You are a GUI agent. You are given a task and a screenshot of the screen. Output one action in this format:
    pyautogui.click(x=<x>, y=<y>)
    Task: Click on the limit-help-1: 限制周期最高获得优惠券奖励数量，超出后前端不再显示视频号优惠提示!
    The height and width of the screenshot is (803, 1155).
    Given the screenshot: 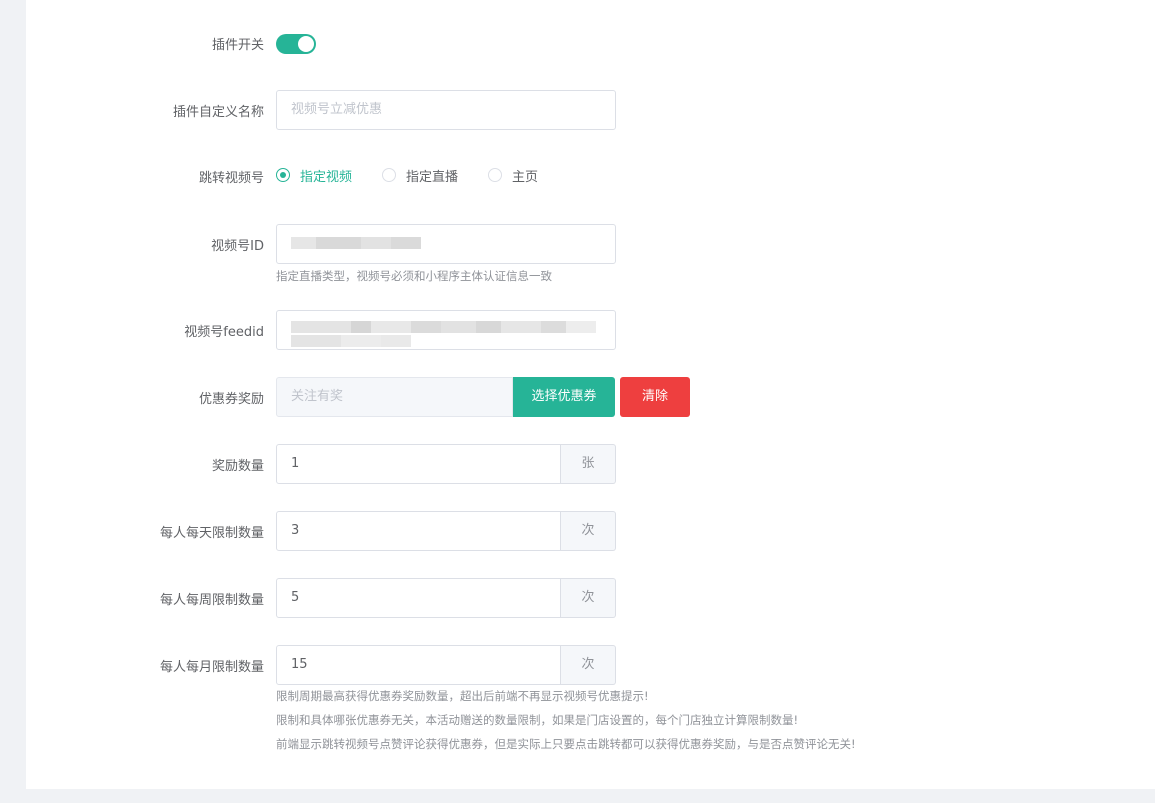 What is the action you would take?
    pyautogui.click(x=462, y=696)
    